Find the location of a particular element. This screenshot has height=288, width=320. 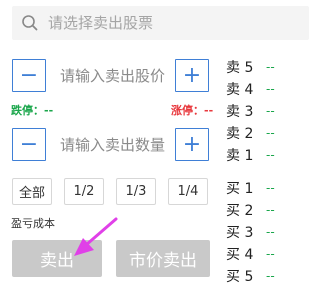

ask-row-2: 卖 2 -- is located at coordinates (271, 133).